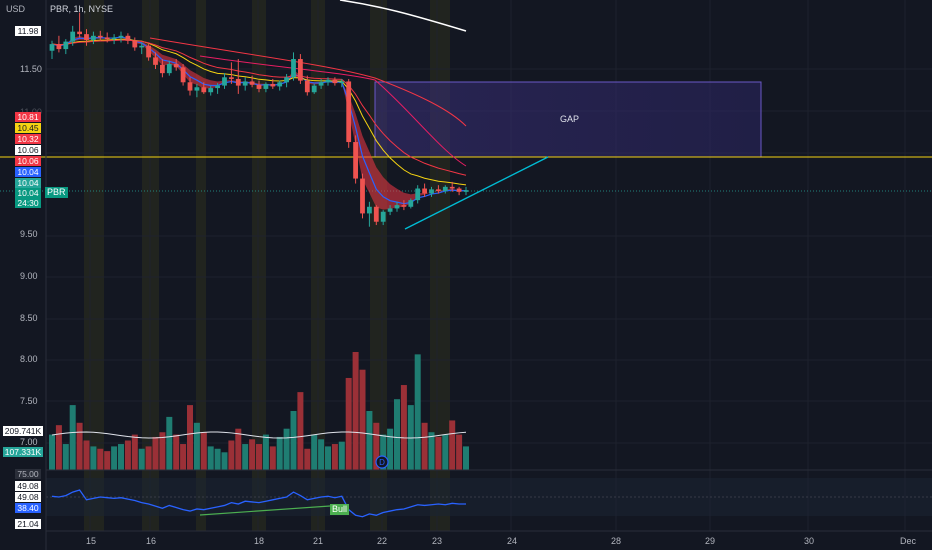  Describe the element at coordinates (710, 541) in the screenshot. I see `time-tick: 29` at that location.